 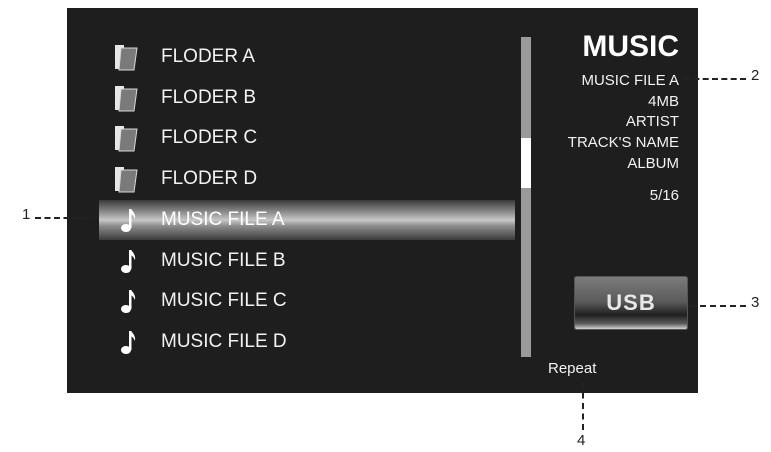 What do you see at coordinates (223, 260) in the screenshot?
I see `list-item-label: MUSIC FILE B` at bounding box center [223, 260].